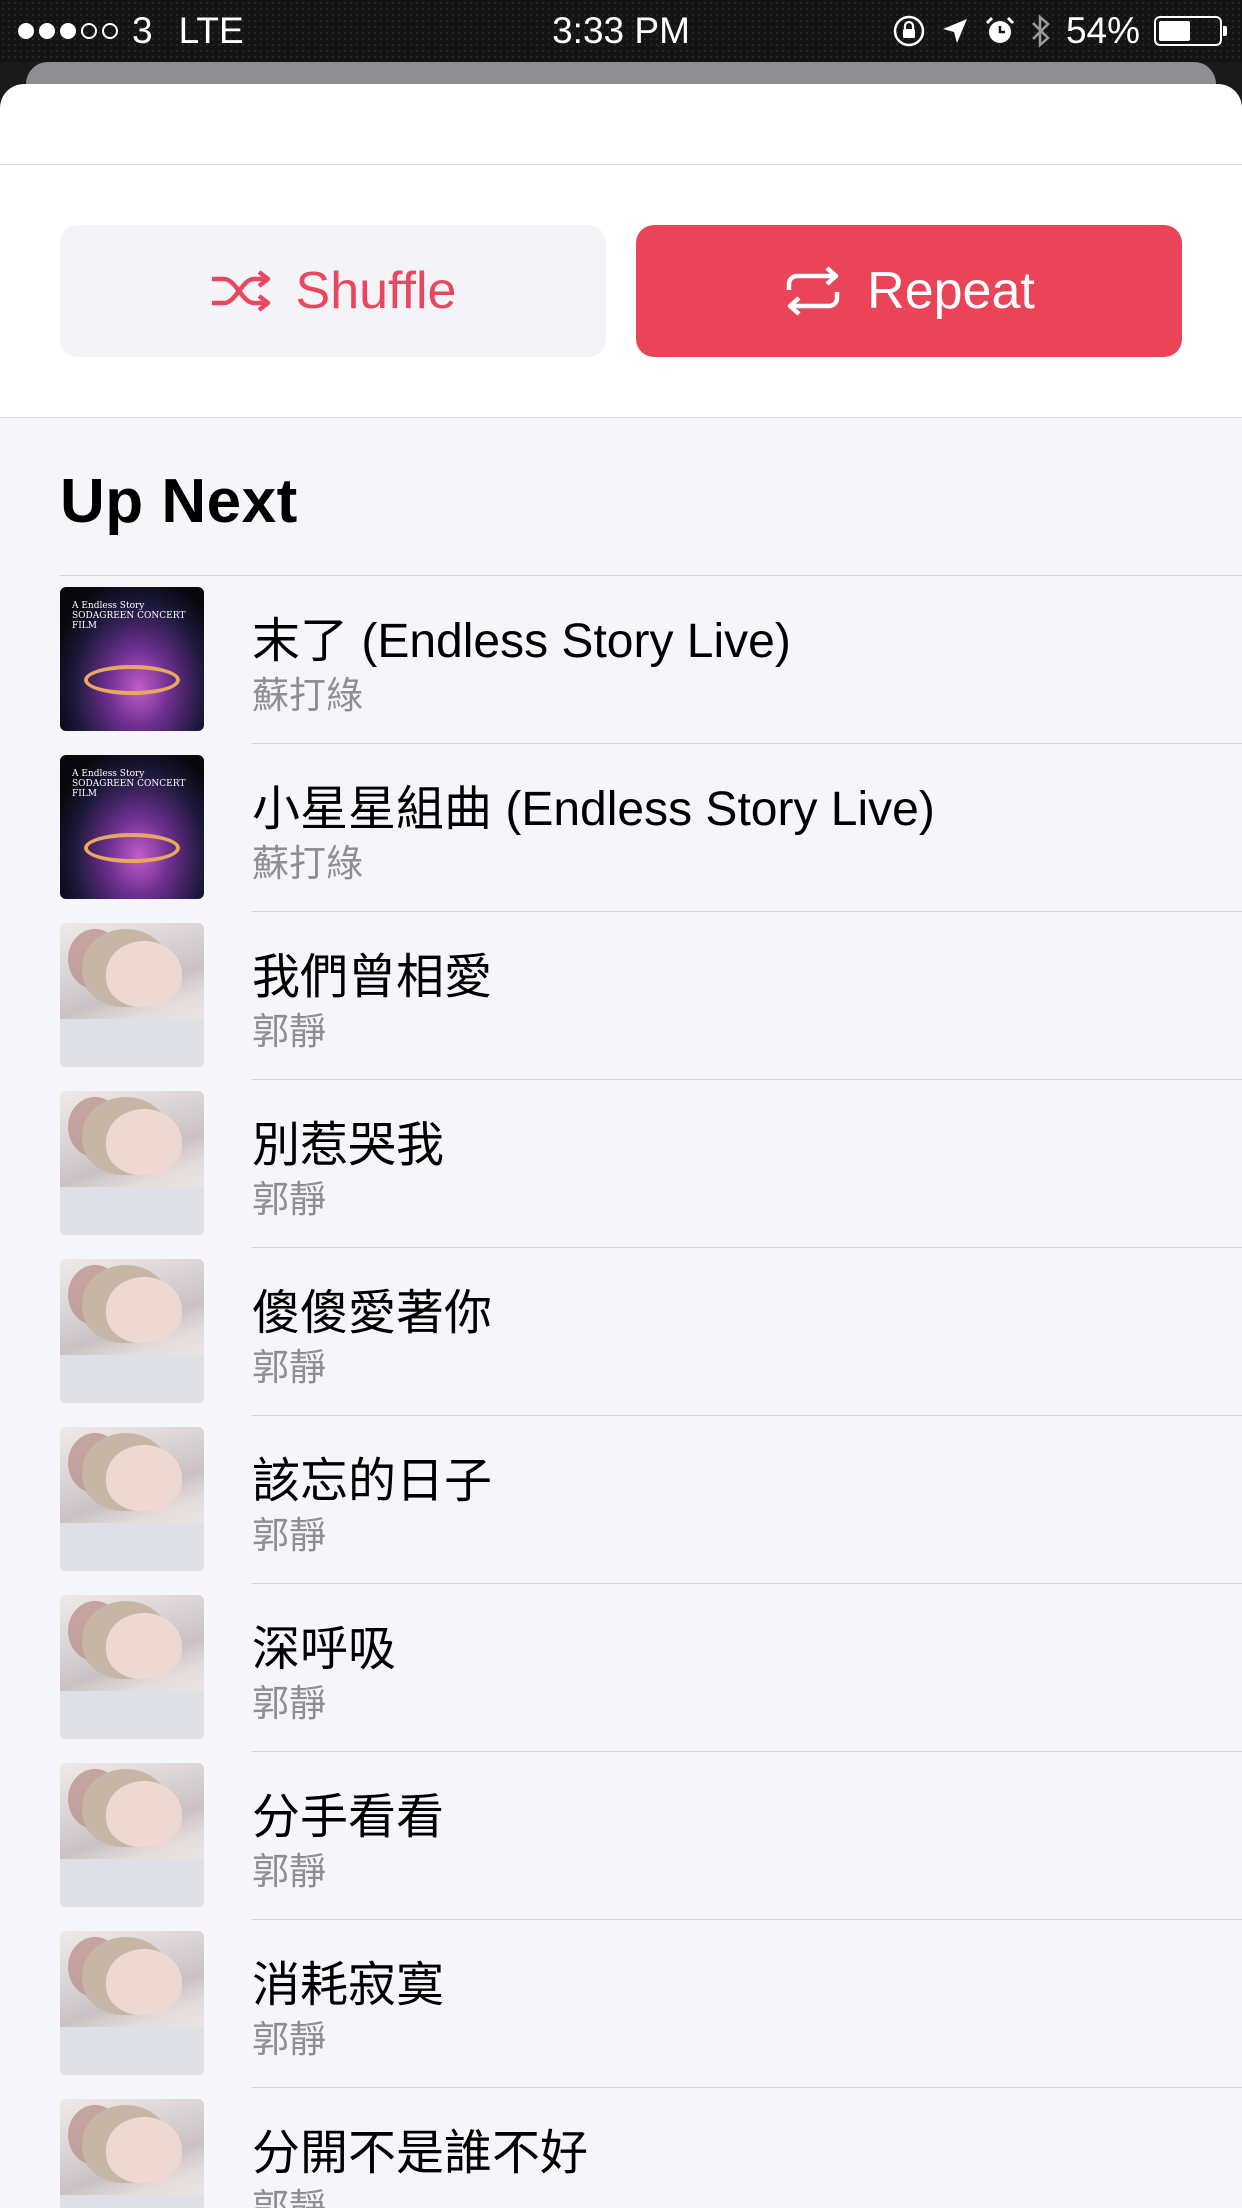  What do you see at coordinates (348, 1145) in the screenshot?
I see `track-title: 別惹哭我` at bounding box center [348, 1145].